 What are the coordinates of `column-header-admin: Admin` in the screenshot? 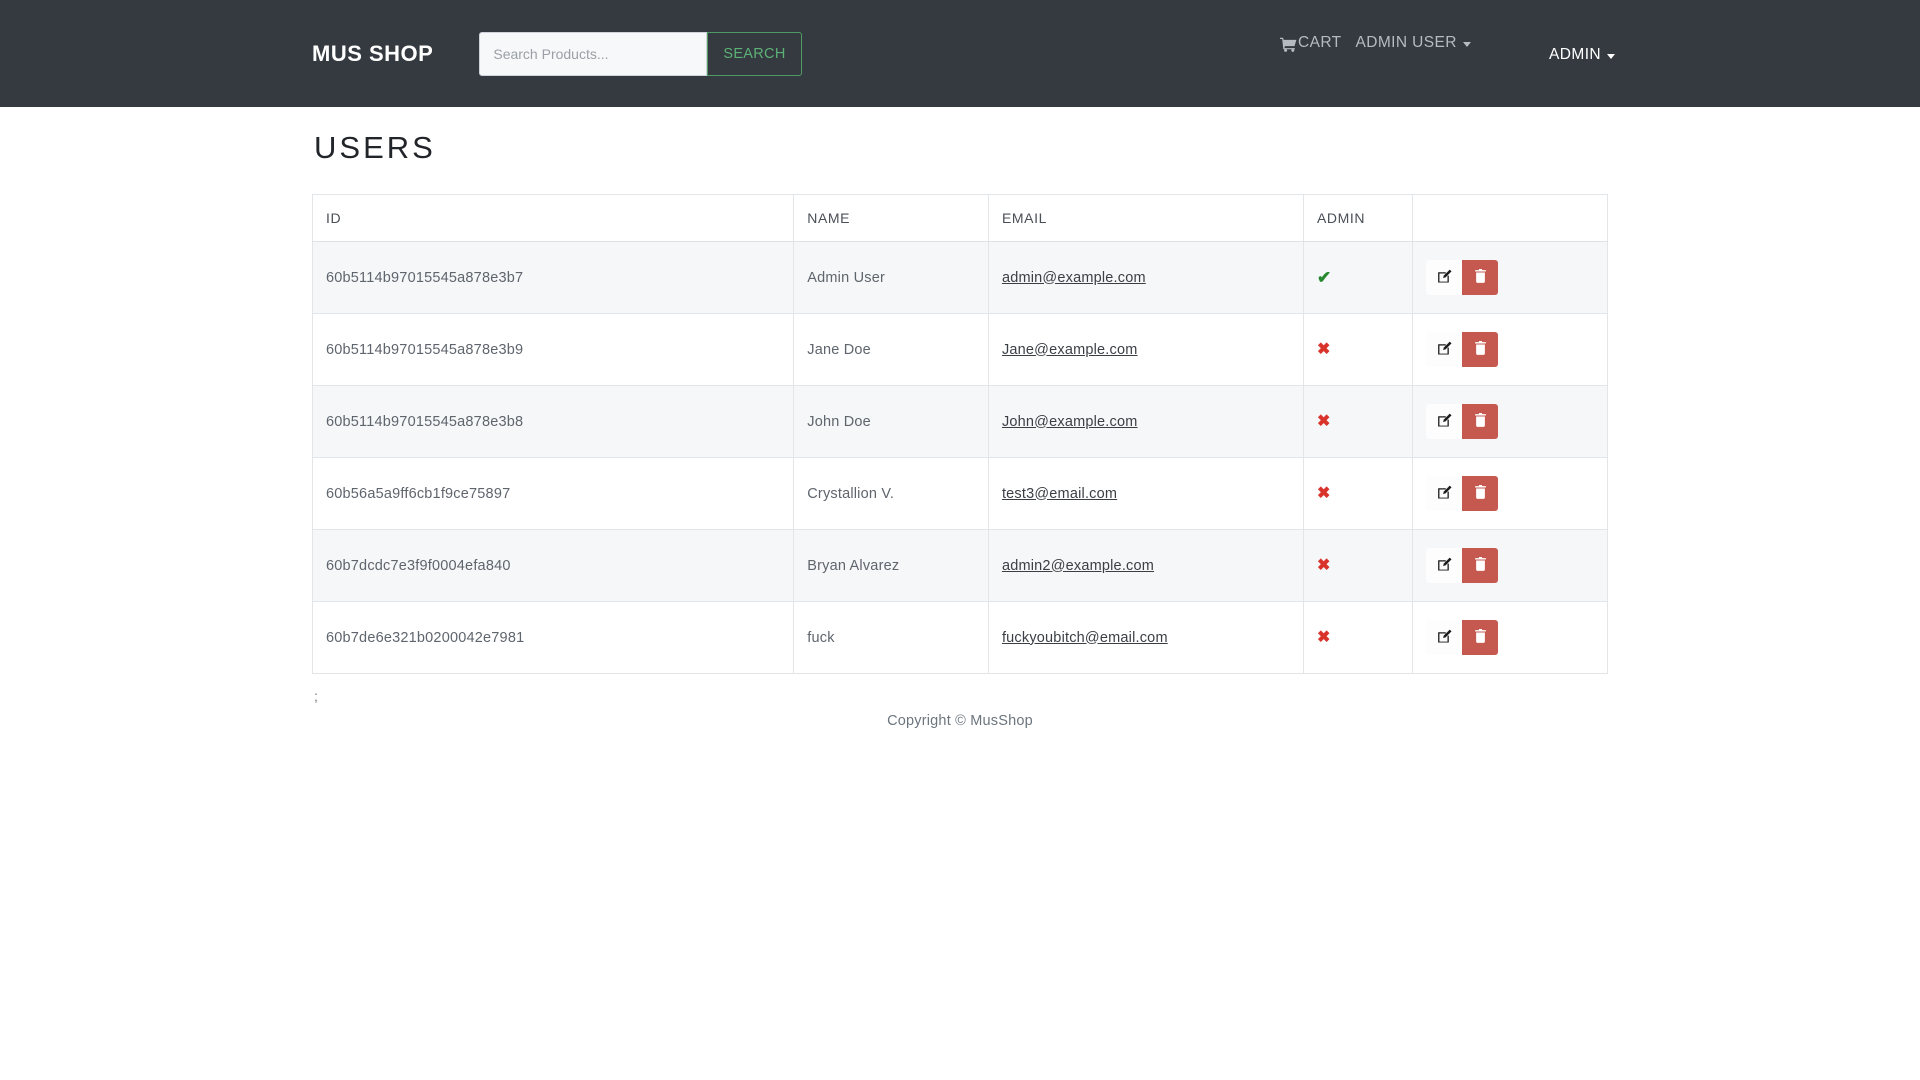 It's located at (1357, 218).